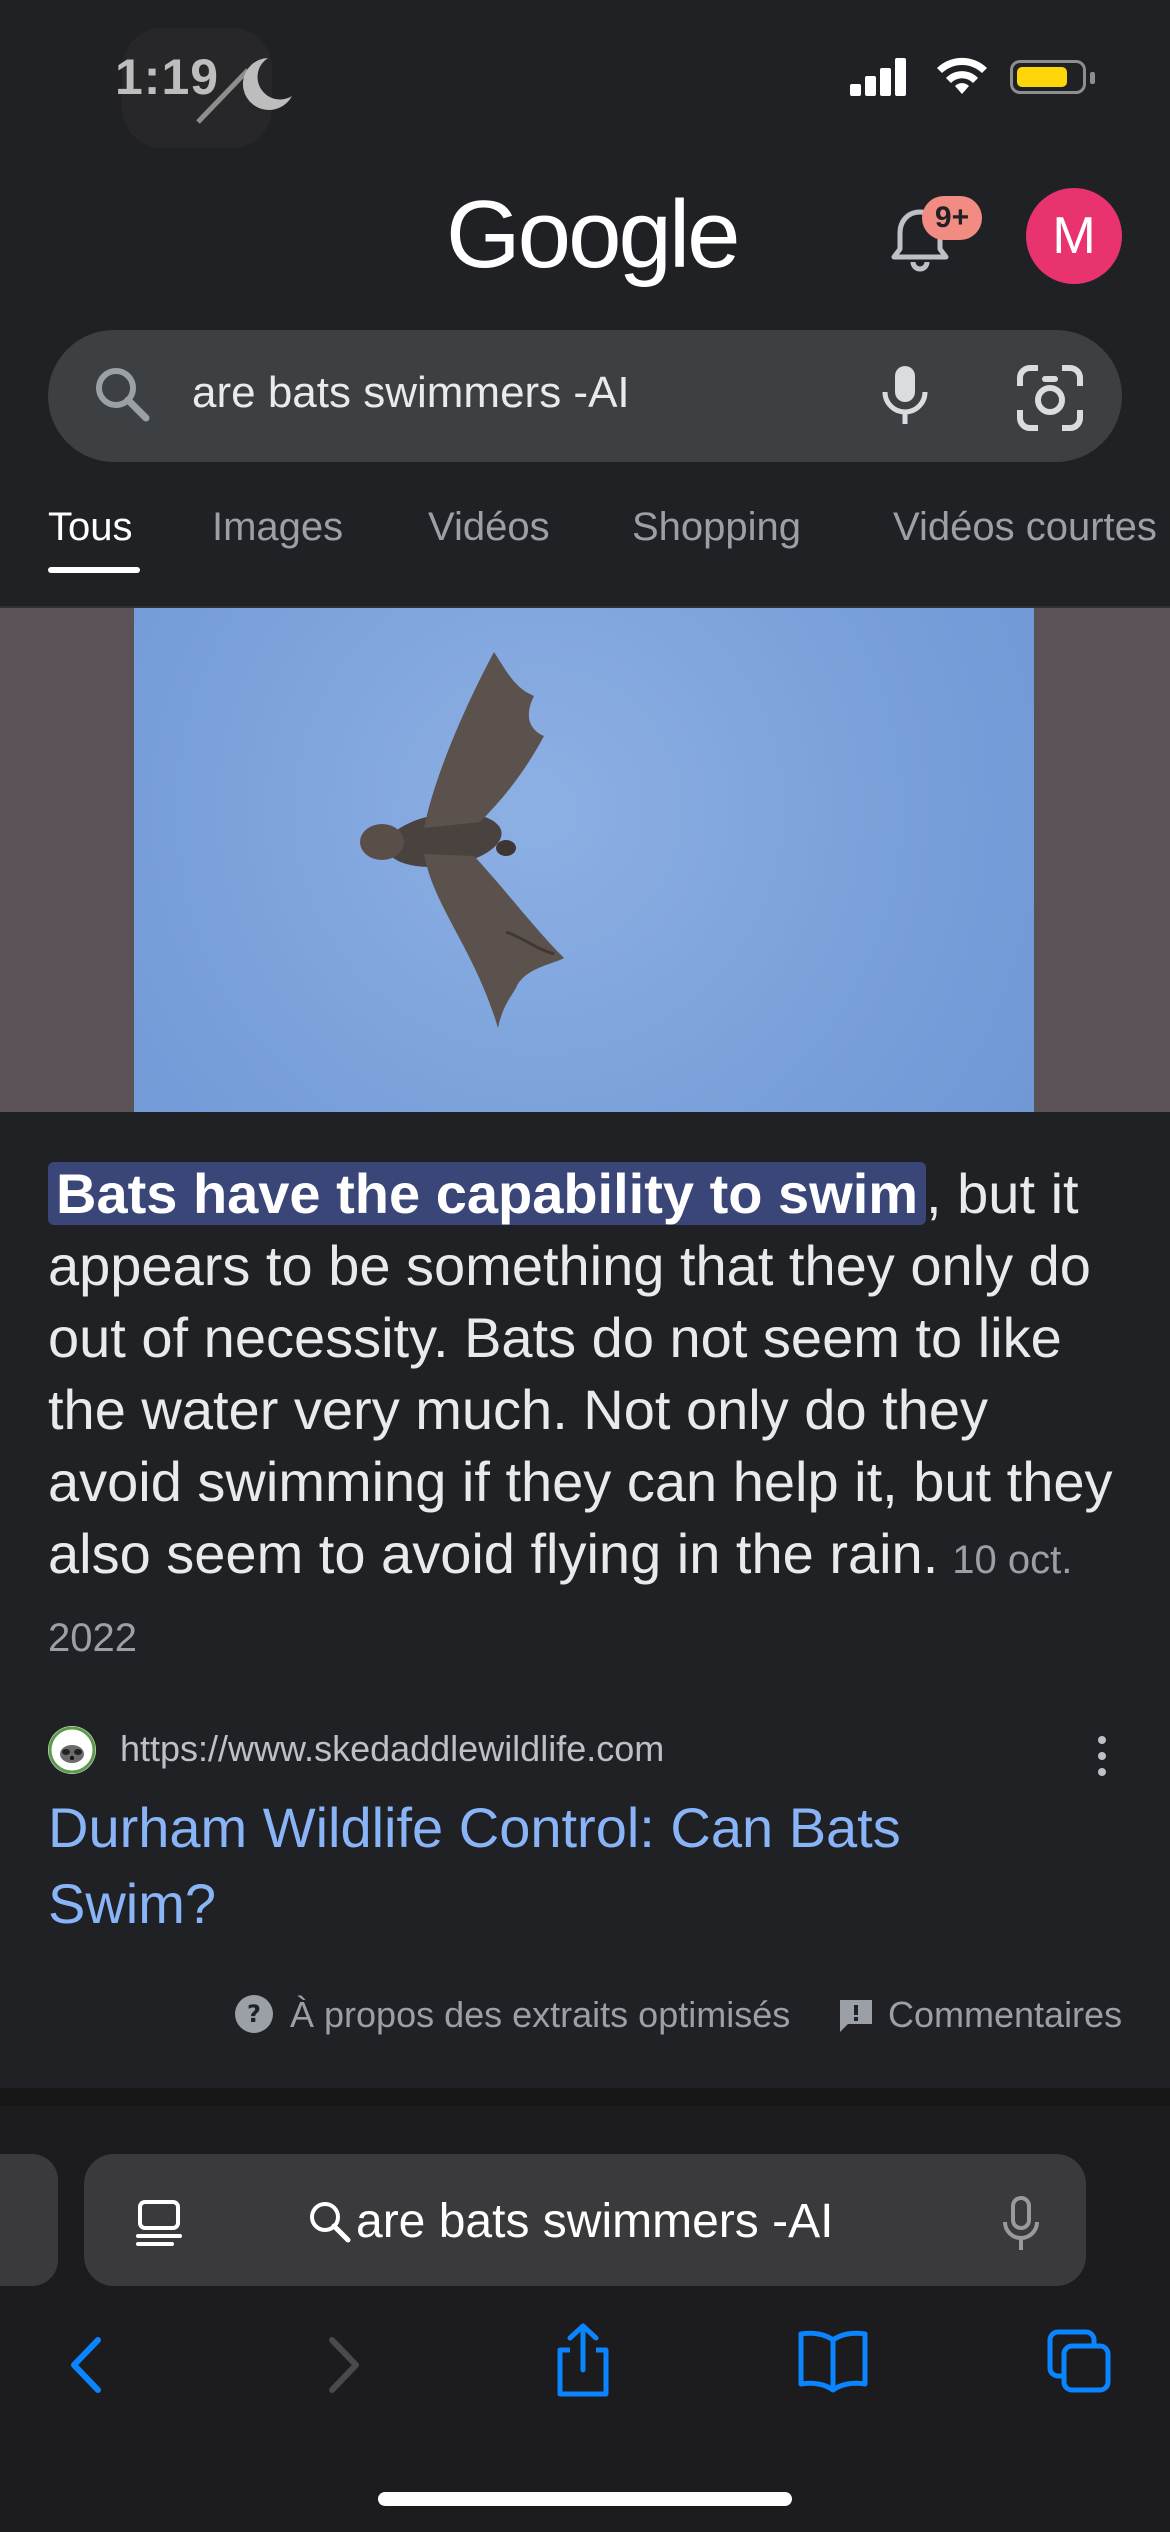 This screenshot has height=2532, width=1170. What do you see at coordinates (585, 2097) in the screenshot?
I see `card-separator` at bounding box center [585, 2097].